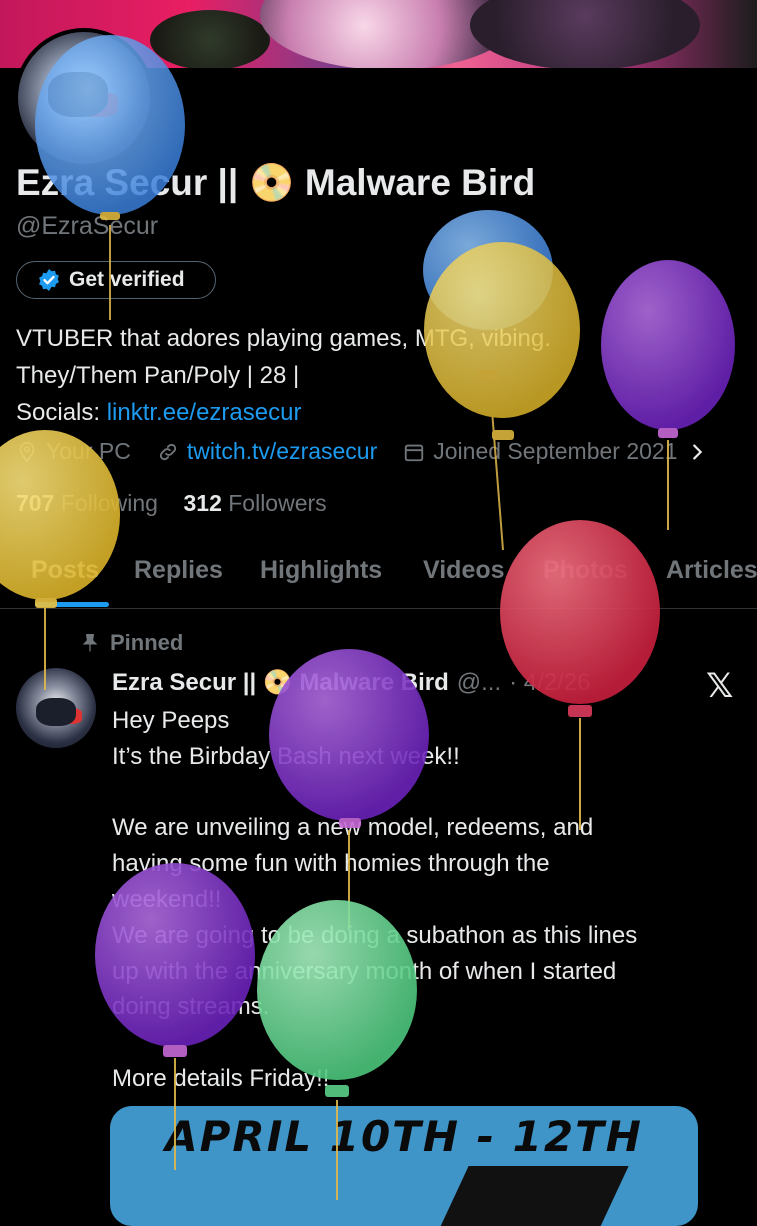  What do you see at coordinates (178, 570) in the screenshot?
I see `tab-replies: Replies` at bounding box center [178, 570].